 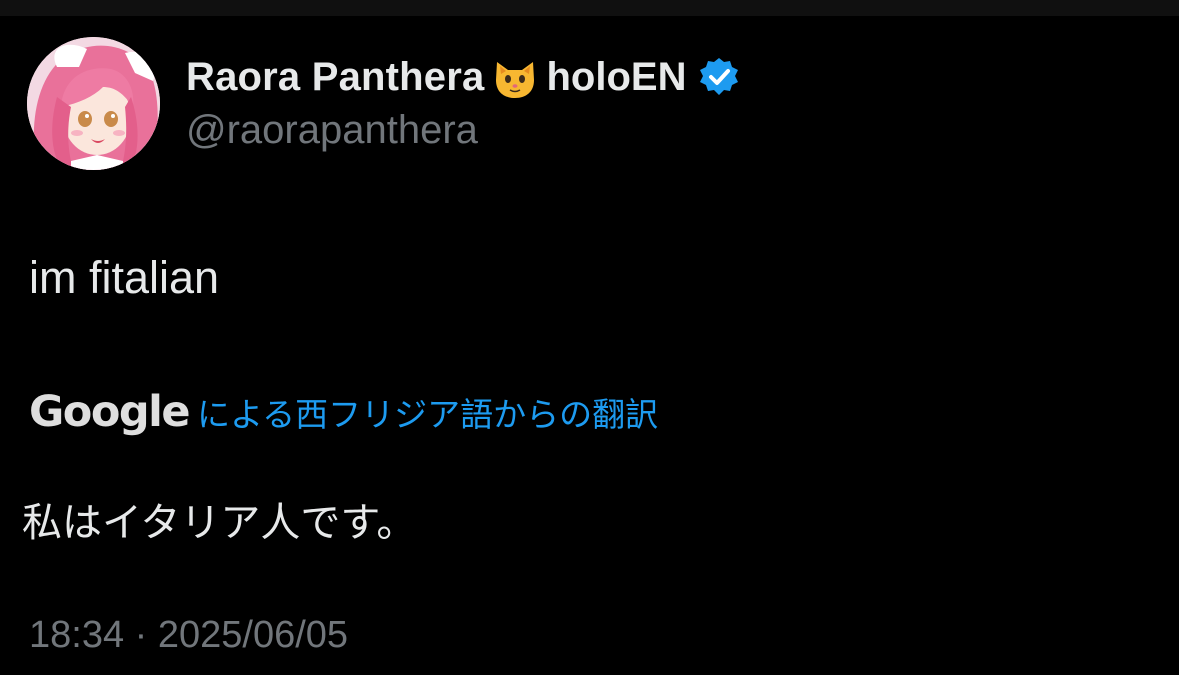 I want to click on translation-attribution: Google による西フリジア語からの翻訳, so click(x=343, y=412).